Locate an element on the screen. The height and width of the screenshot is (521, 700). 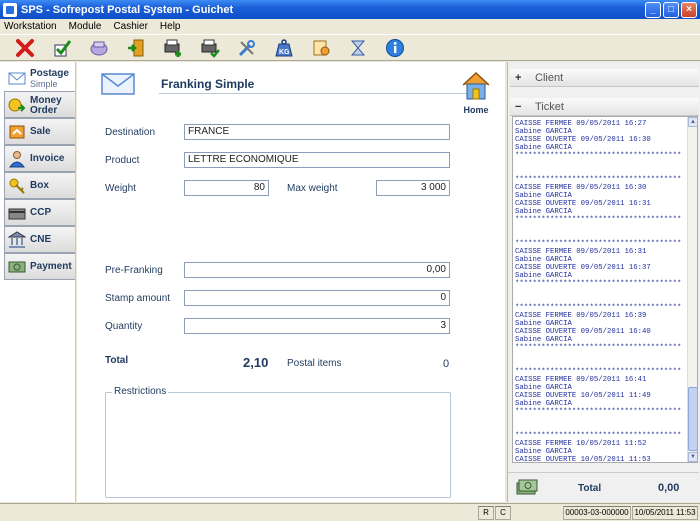
home-button: Home is located at coordinates (476, 92).